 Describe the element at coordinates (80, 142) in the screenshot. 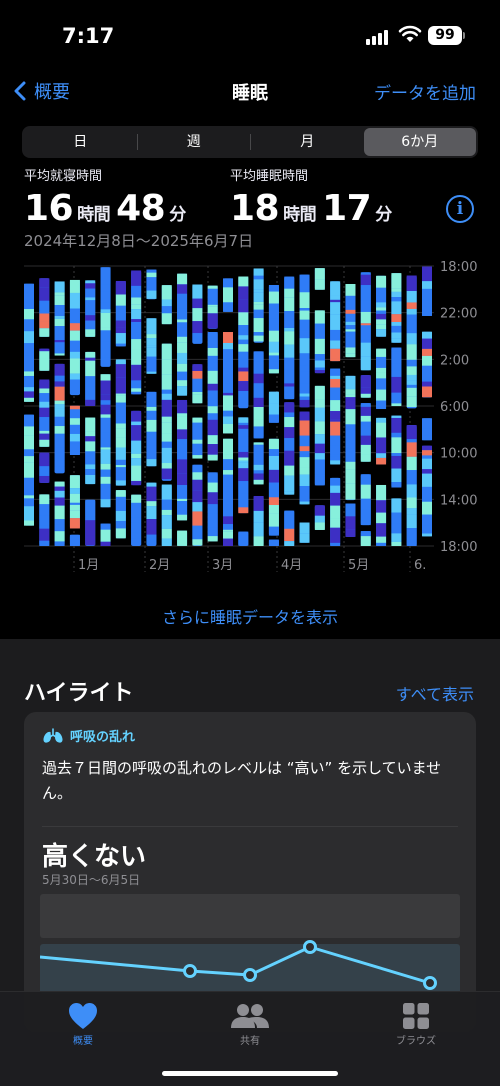

I see `segment-day: 日` at that location.